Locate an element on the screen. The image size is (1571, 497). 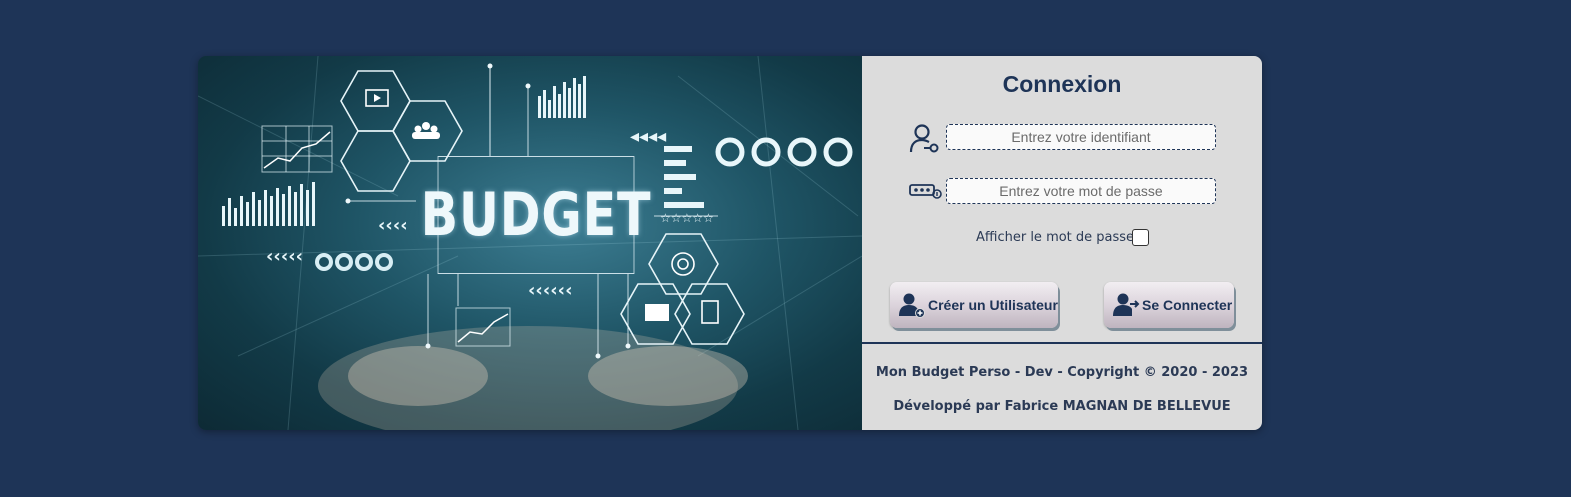
developer-text: Développé par Fabrice MAGNAN DE BELLEVUE is located at coordinates (1062, 406).